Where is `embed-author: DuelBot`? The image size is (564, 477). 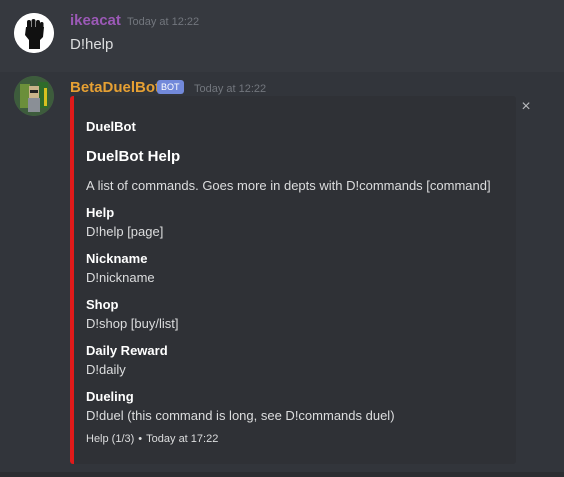 embed-author: DuelBot is located at coordinates (111, 126).